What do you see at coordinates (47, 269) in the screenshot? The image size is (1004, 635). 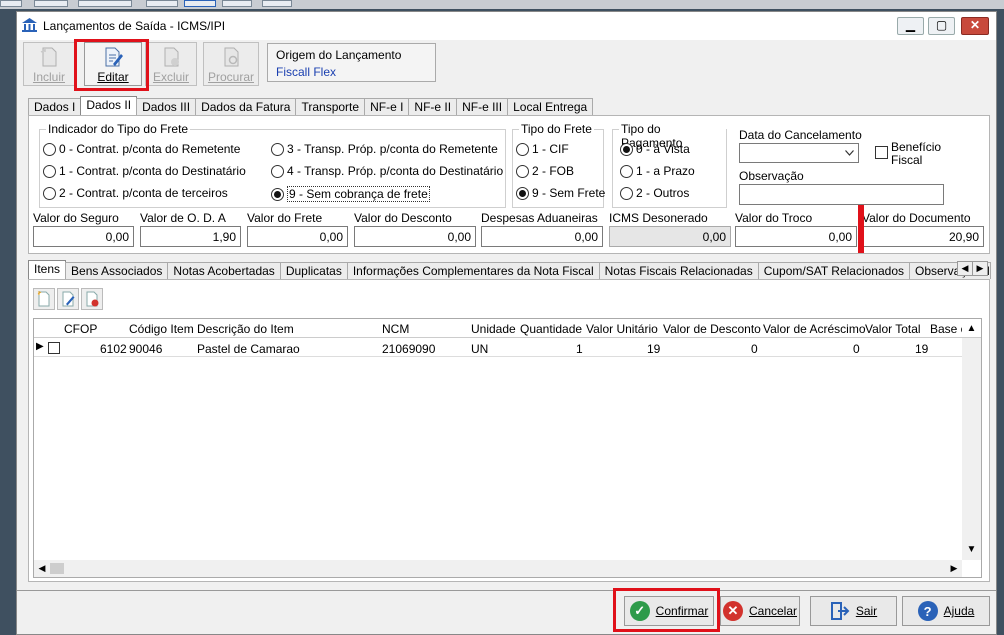 I see `tab-itens: Itens` at bounding box center [47, 269].